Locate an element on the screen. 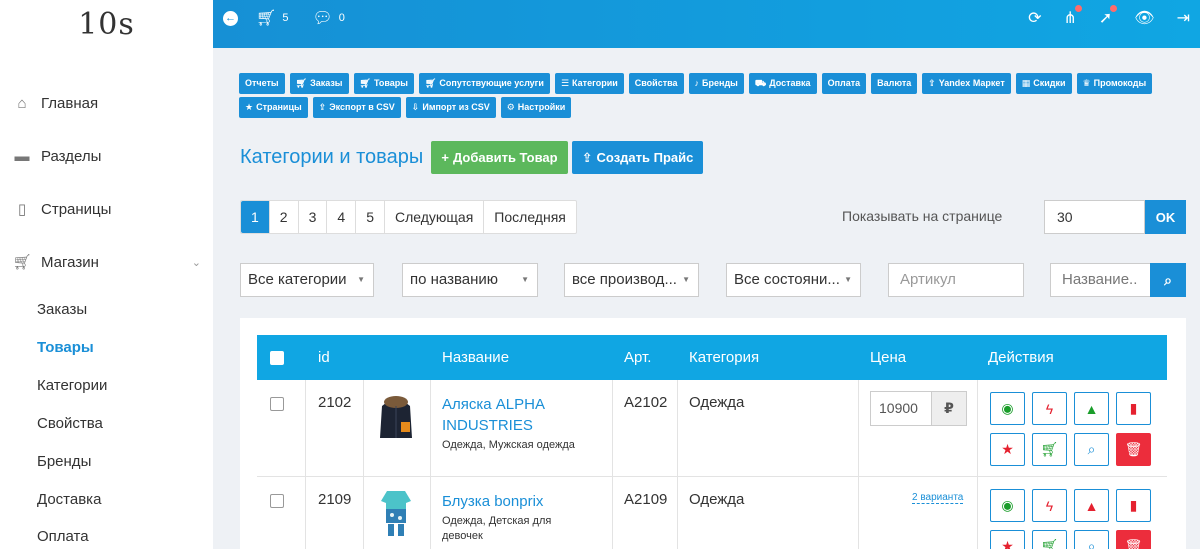  comments-icon: 💬︎ is located at coordinates (322, 18).